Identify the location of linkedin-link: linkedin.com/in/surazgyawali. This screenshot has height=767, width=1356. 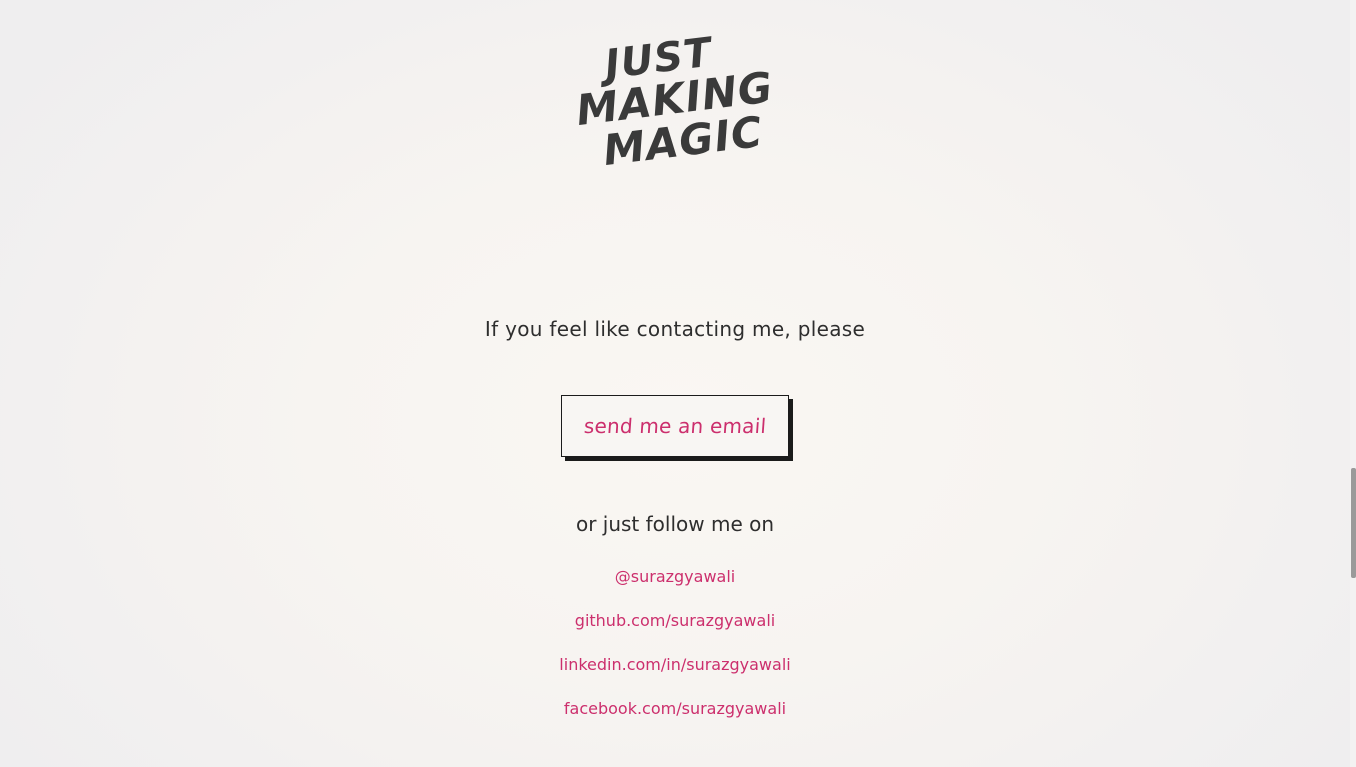
(674, 664).